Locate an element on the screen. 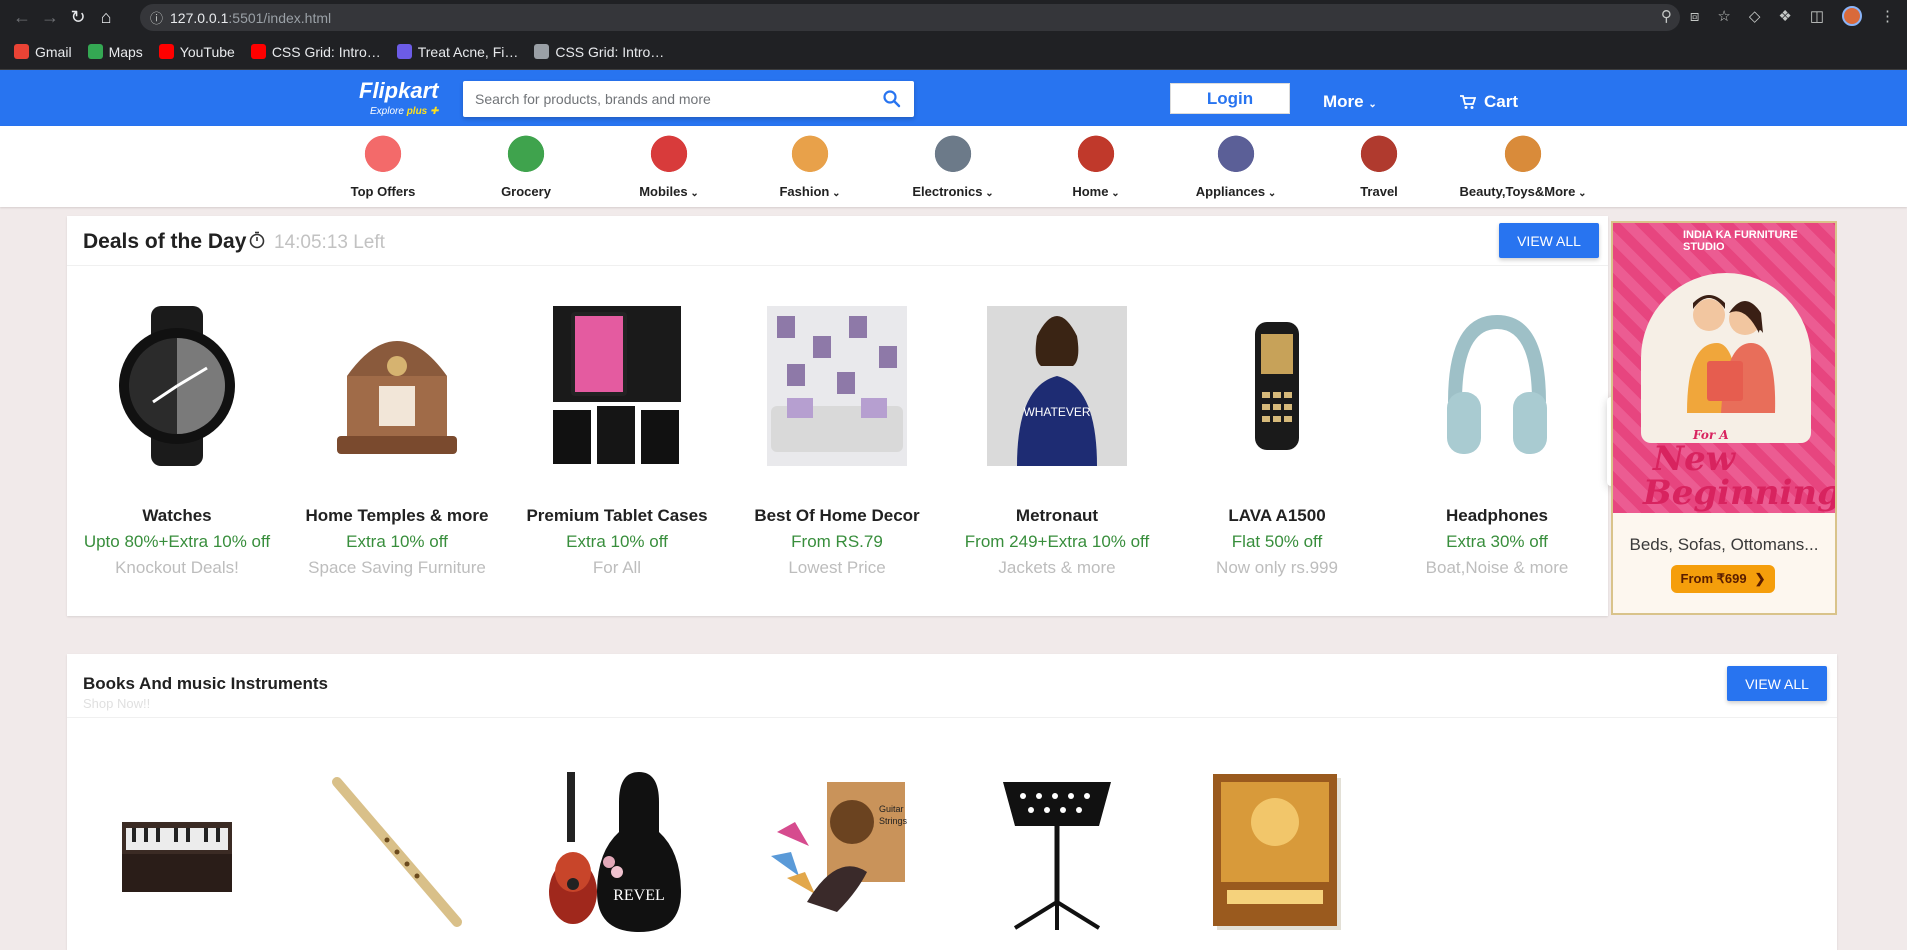  category-text: Appliances is located at coordinates (1230, 191).